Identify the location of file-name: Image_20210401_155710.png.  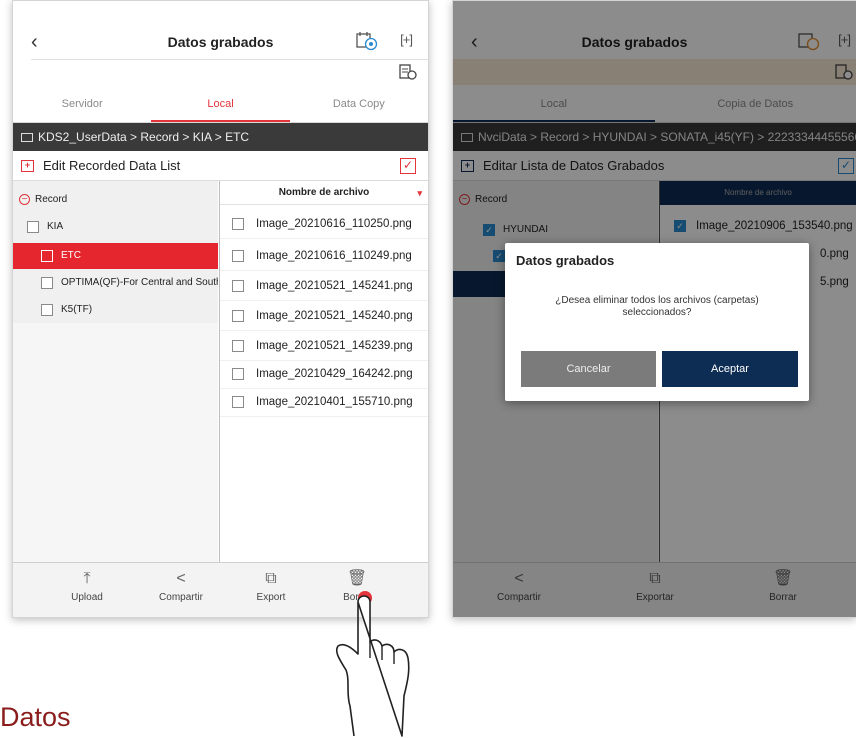
(334, 402).